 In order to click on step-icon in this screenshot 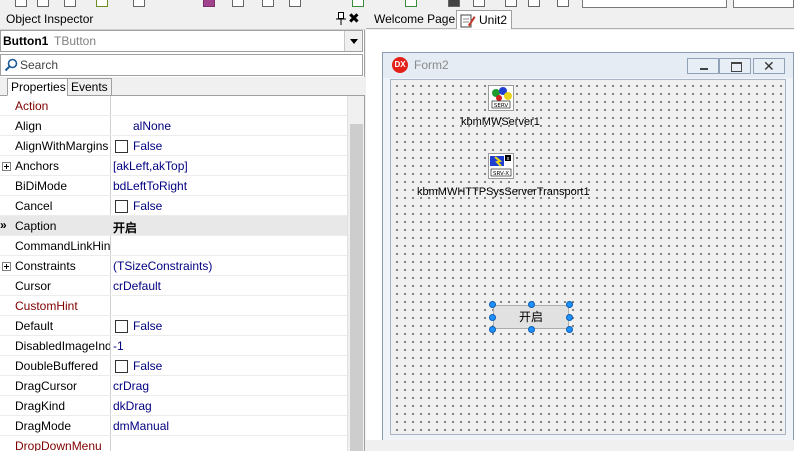, I will do `click(511, 3)`.